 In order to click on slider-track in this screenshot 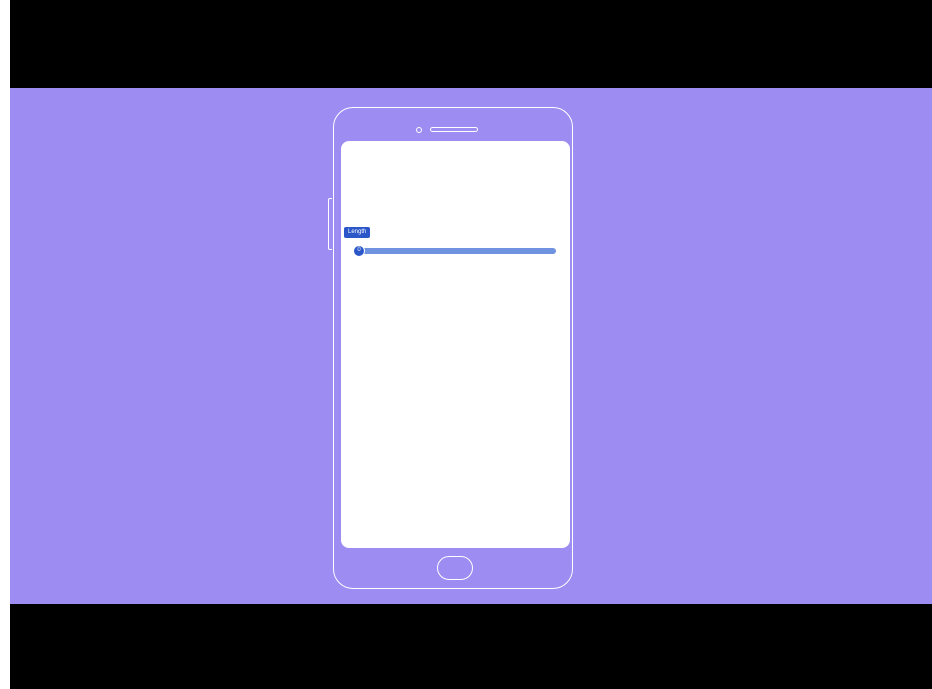, I will do `click(456, 251)`.